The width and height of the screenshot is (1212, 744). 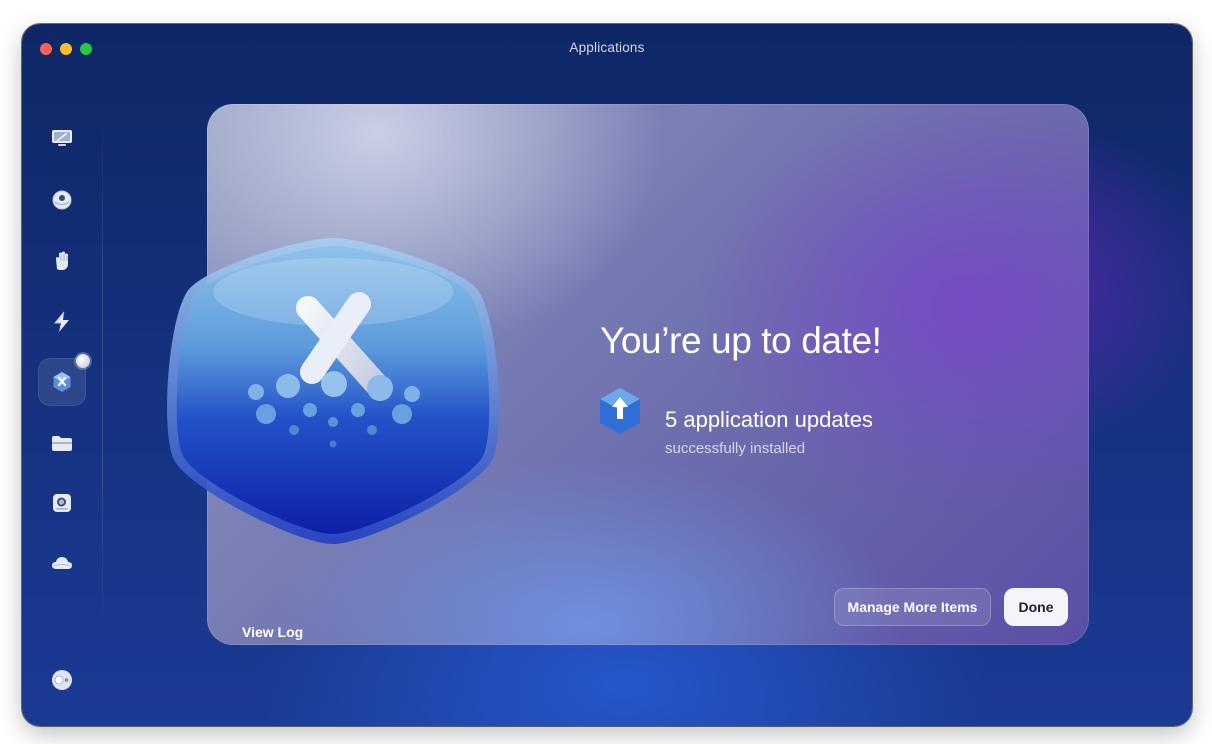 What do you see at coordinates (1036, 607) in the screenshot?
I see `done-button: Done` at bounding box center [1036, 607].